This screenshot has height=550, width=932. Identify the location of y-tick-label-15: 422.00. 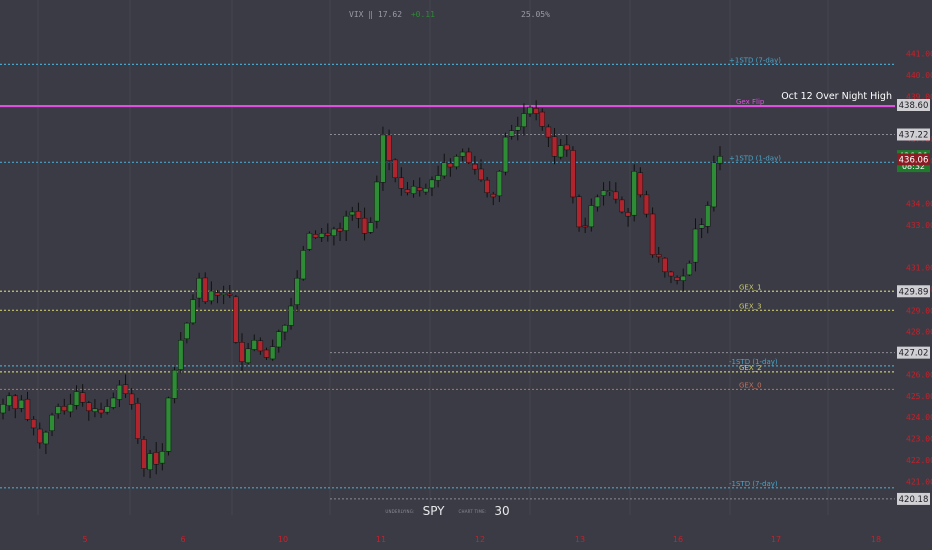
(919, 460).